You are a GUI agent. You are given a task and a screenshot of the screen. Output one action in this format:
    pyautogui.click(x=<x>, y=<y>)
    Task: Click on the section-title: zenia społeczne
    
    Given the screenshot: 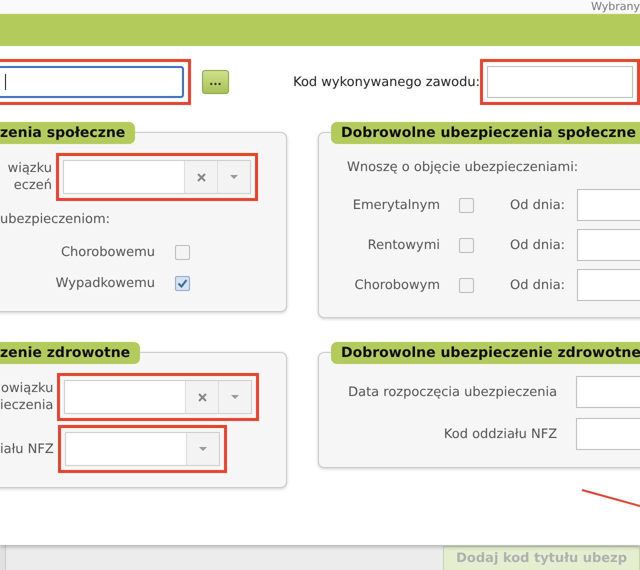 What is the action you would take?
    pyautogui.click(x=68, y=133)
    